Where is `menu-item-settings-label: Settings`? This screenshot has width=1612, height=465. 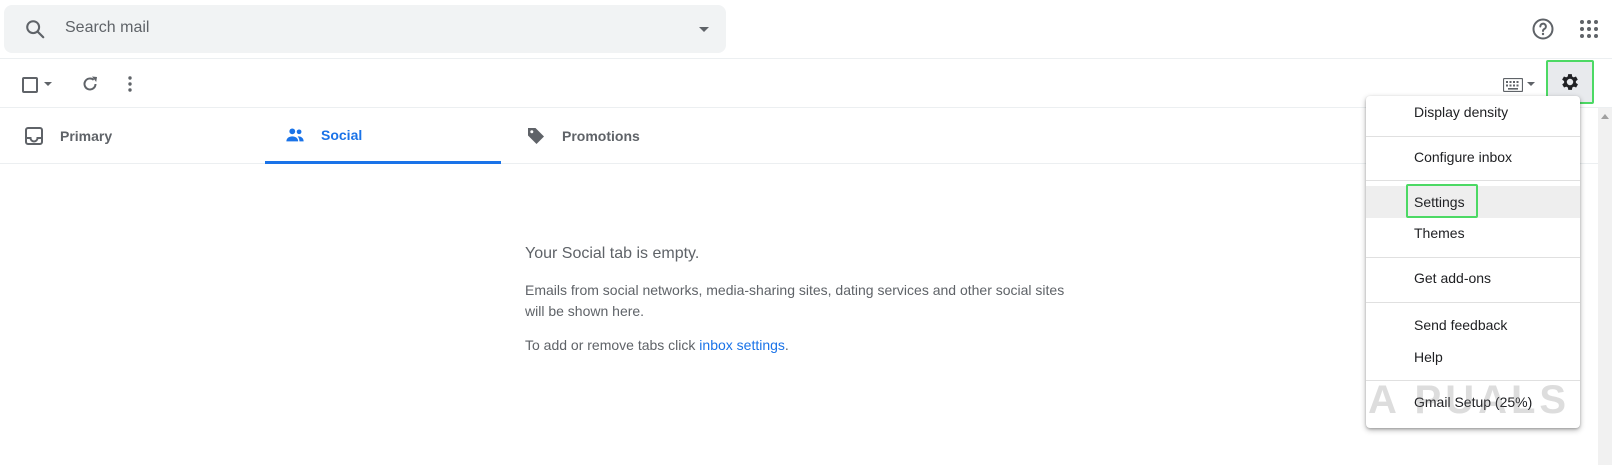 menu-item-settings-label: Settings is located at coordinates (1439, 202).